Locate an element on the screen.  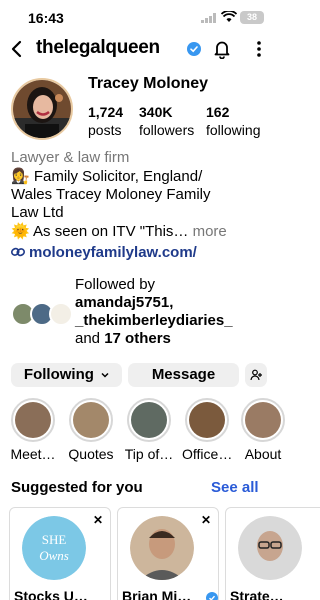
following-stat: 162 following is located at coordinates (233, 121).